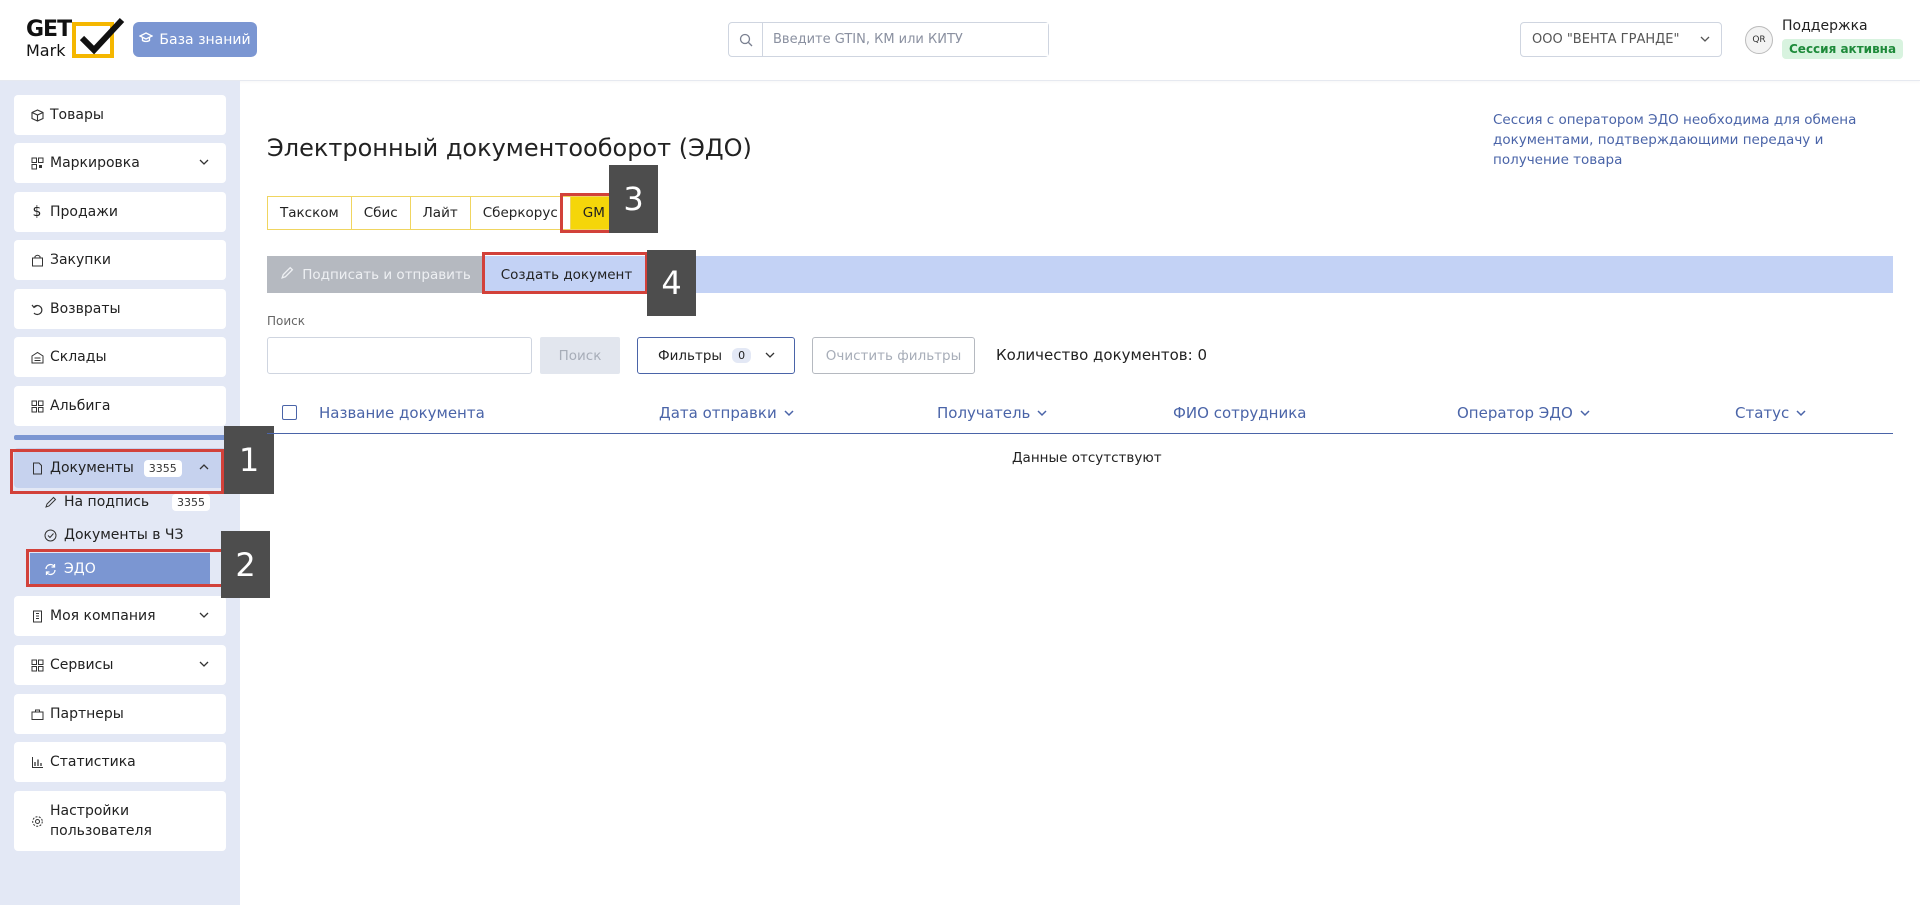  What do you see at coordinates (37, 309) in the screenshot?
I see `return-icon` at bounding box center [37, 309].